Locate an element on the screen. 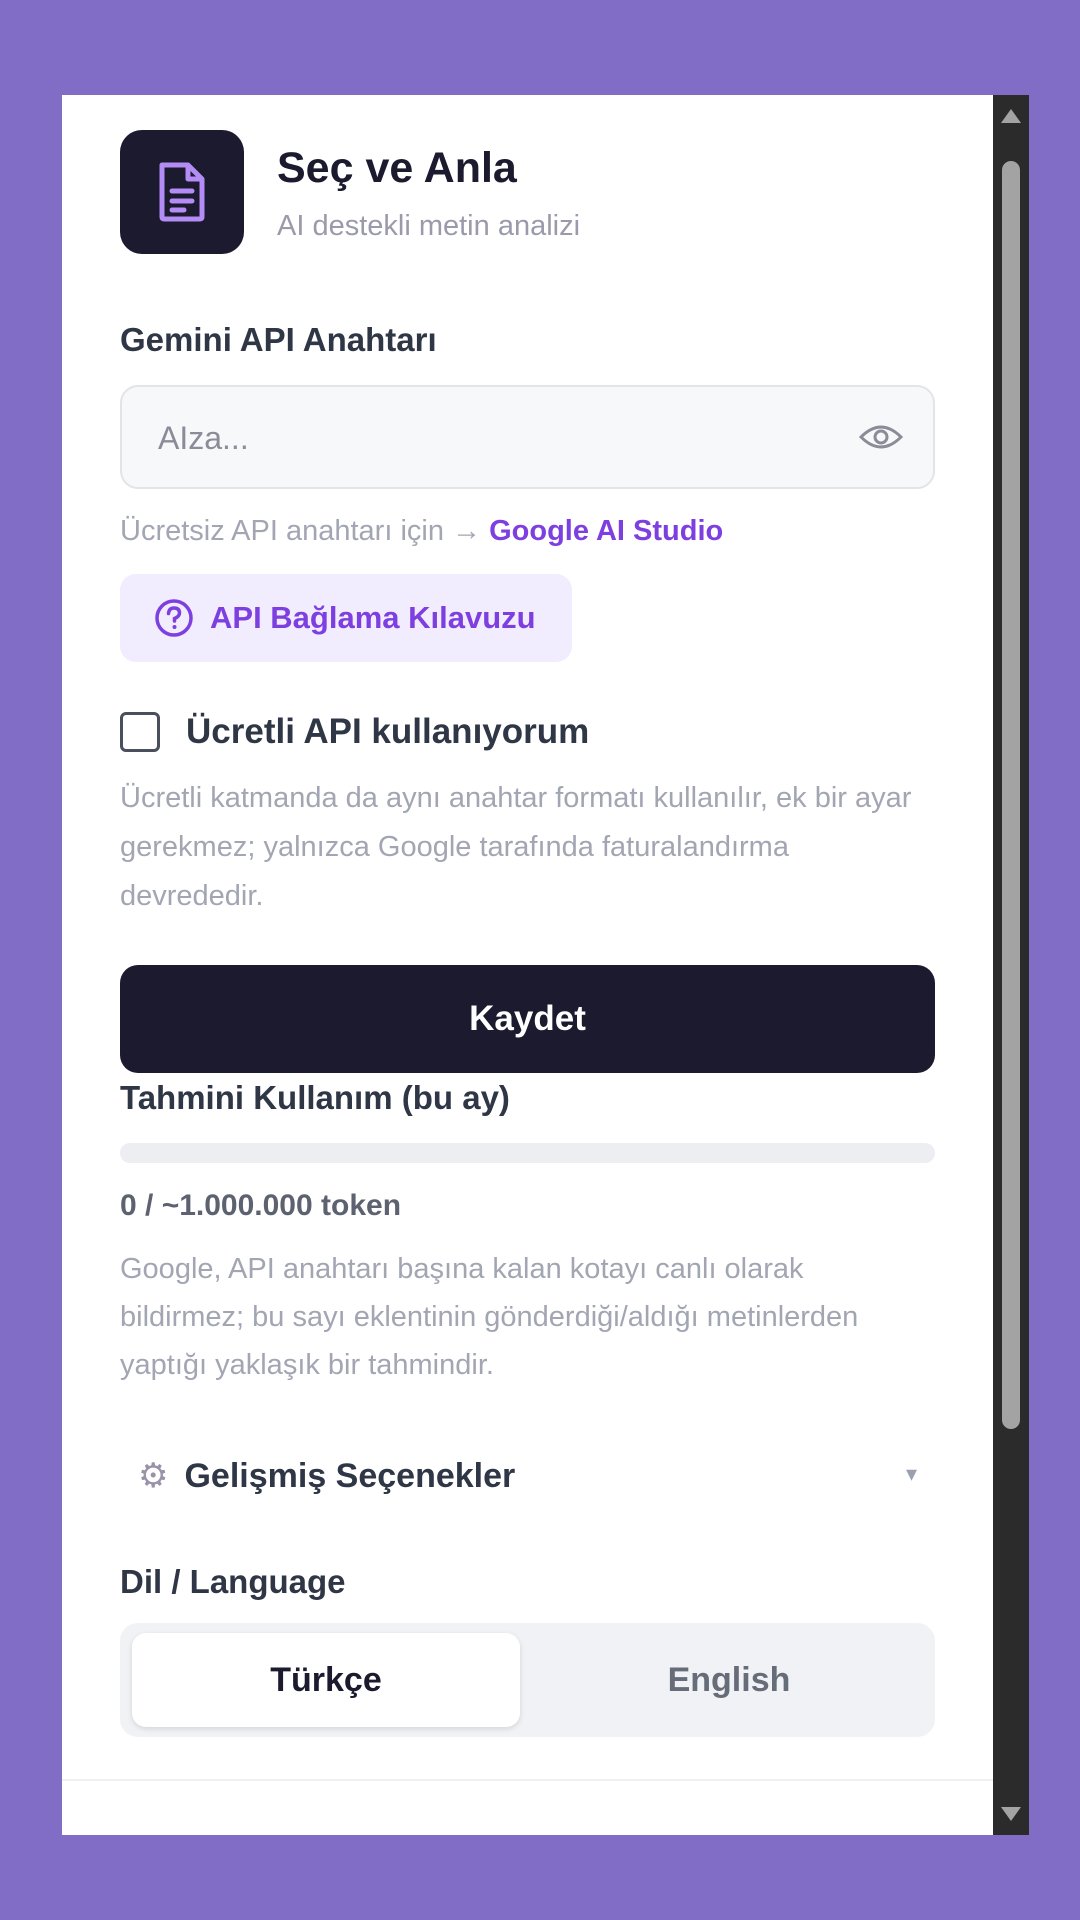 Image resolution: width=1080 pixels, height=1920 pixels. advanced-options-toggle: ⚙ Gelişmiş Seçenekler ▾ is located at coordinates (527, 1476).